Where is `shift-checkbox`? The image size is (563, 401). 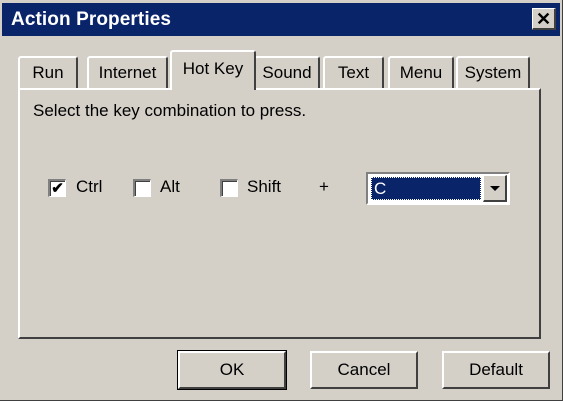 shift-checkbox is located at coordinates (229, 188).